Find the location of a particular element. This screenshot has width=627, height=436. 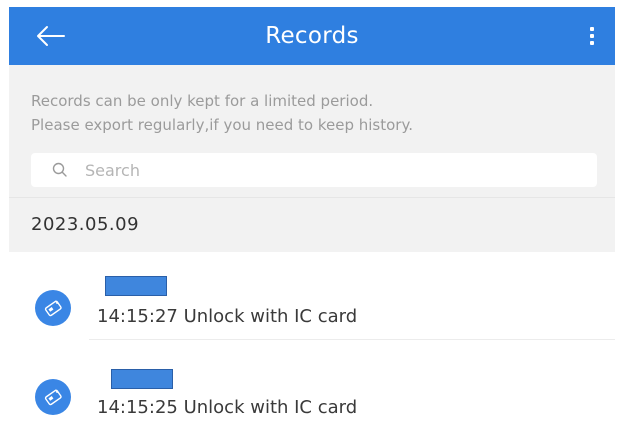

date-group-header: 2023.05.09 is located at coordinates (312, 224).